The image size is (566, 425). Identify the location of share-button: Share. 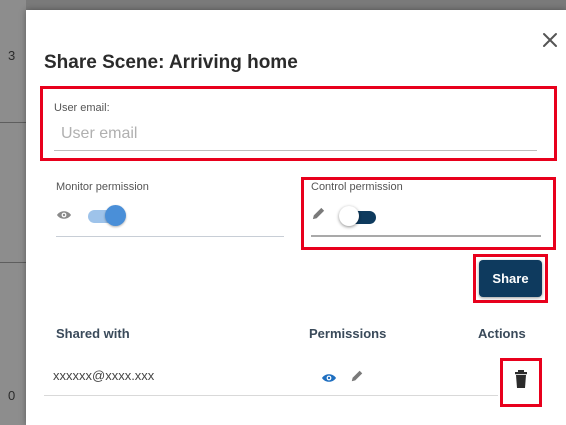
(510, 278).